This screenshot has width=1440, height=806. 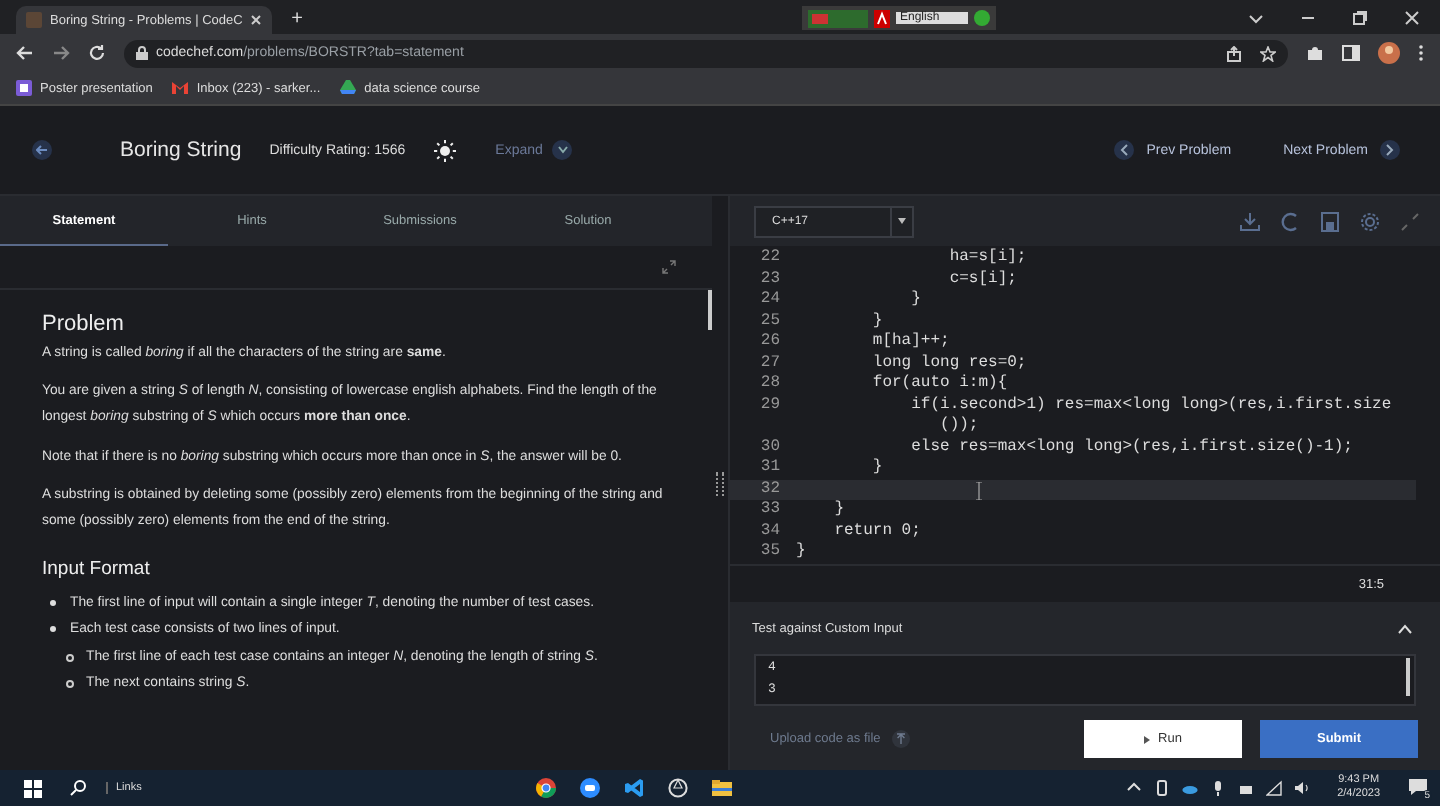 What do you see at coordinates (1301, 788) in the screenshot?
I see `speaker-icon` at bounding box center [1301, 788].